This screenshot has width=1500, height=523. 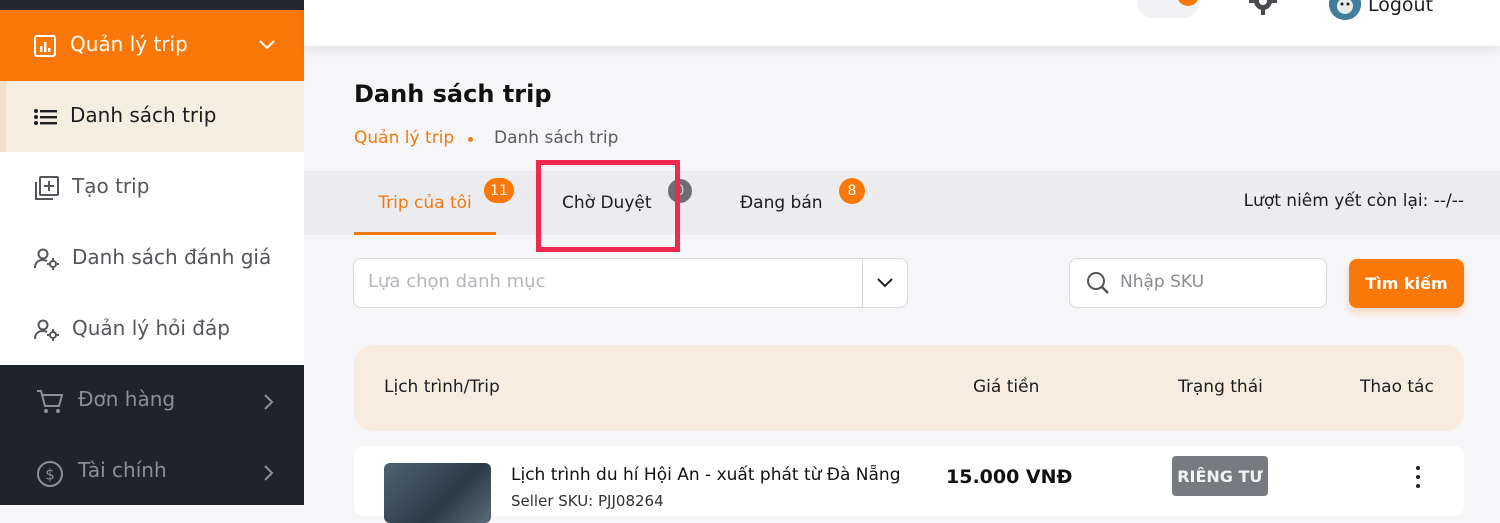 What do you see at coordinates (1353, 201) in the screenshot?
I see `remaining-listings-text: Lượt niêm yết còn lại: --/--` at bounding box center [1353, 201].